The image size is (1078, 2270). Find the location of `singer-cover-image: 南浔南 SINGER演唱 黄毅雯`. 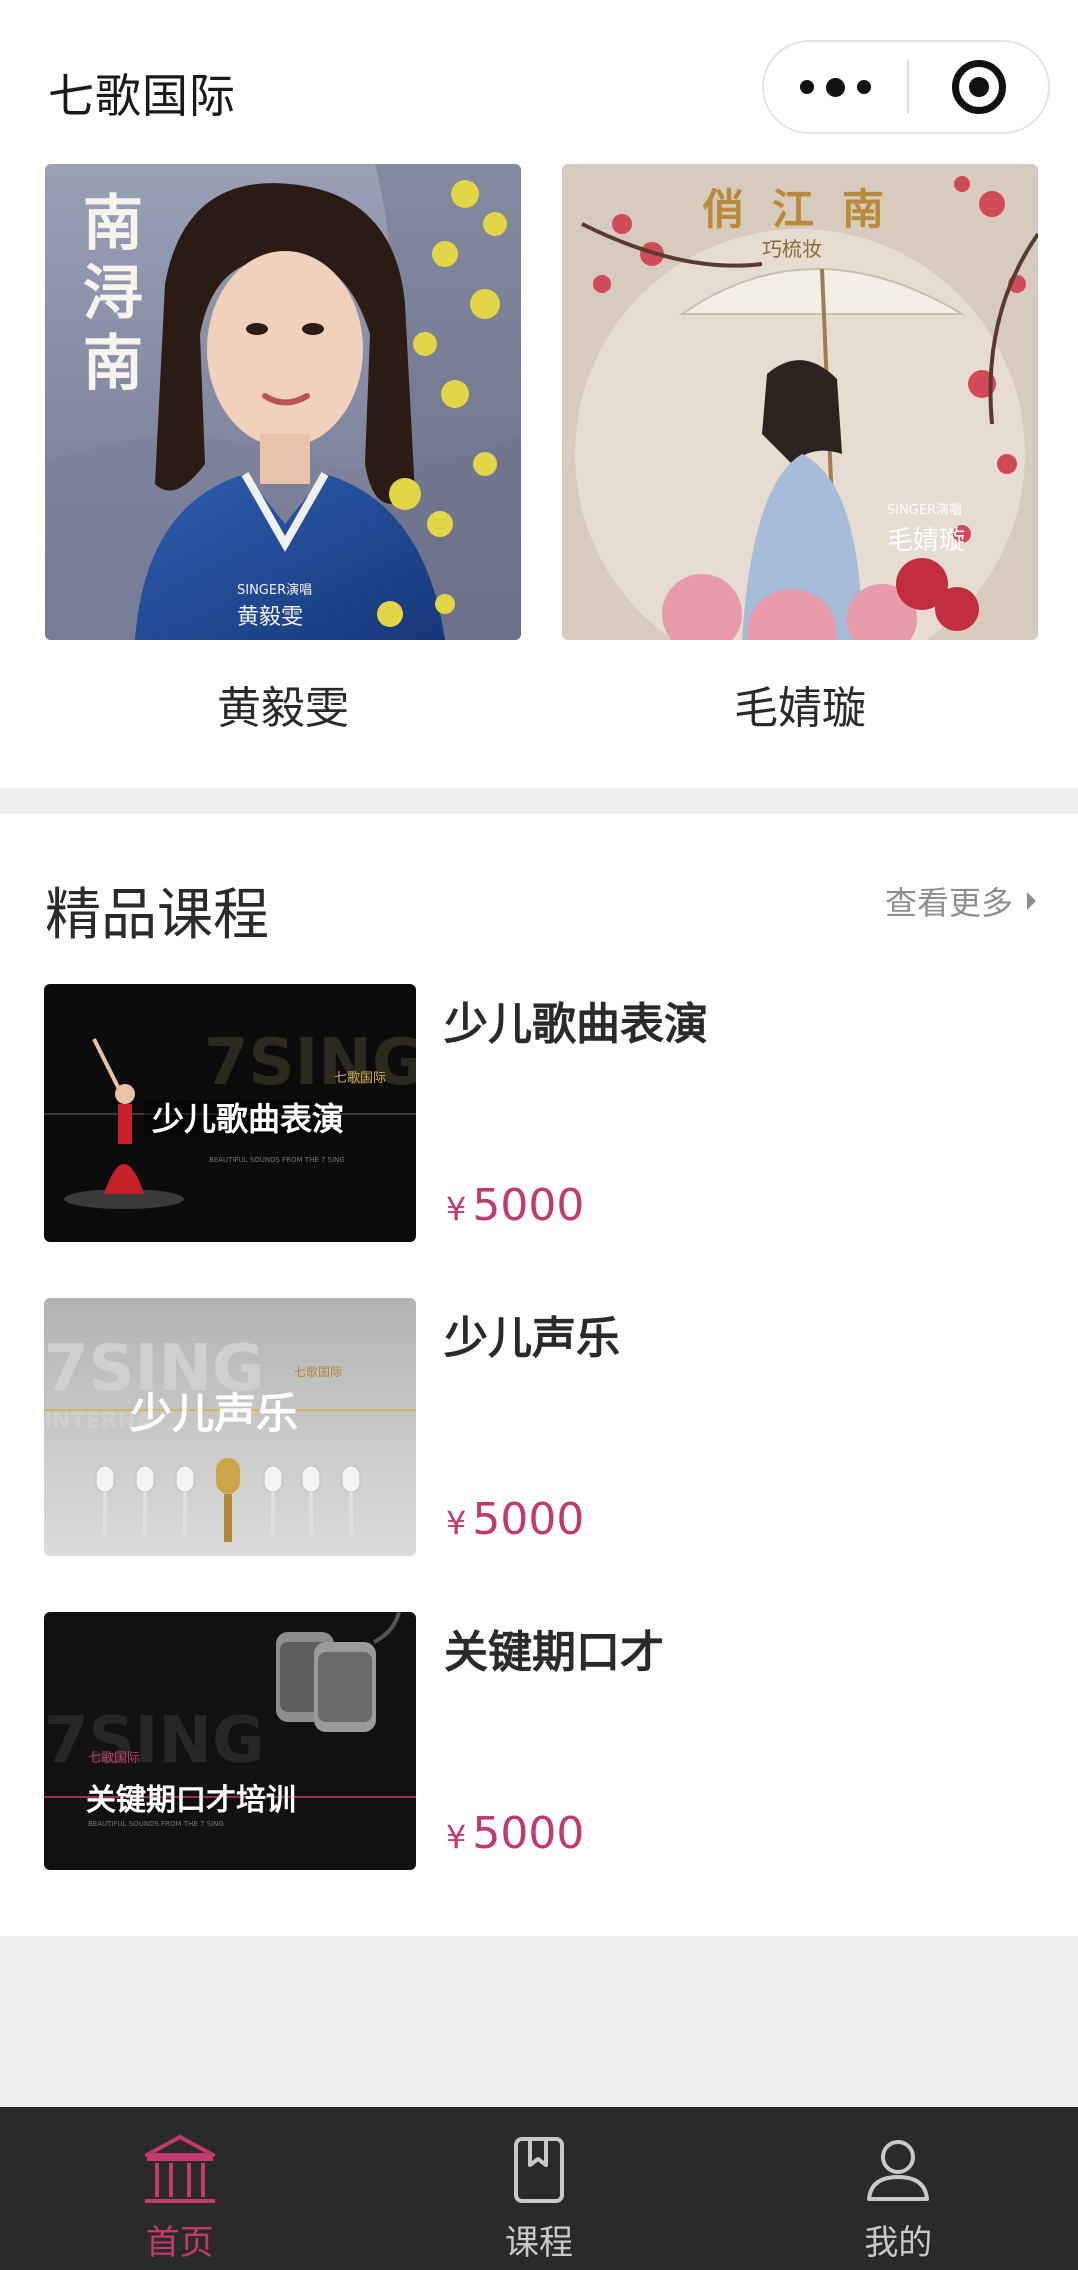

singer-cover-image: 南浔南 SINGER演唱 黄毅雯 is located at coordinates (283, 402).